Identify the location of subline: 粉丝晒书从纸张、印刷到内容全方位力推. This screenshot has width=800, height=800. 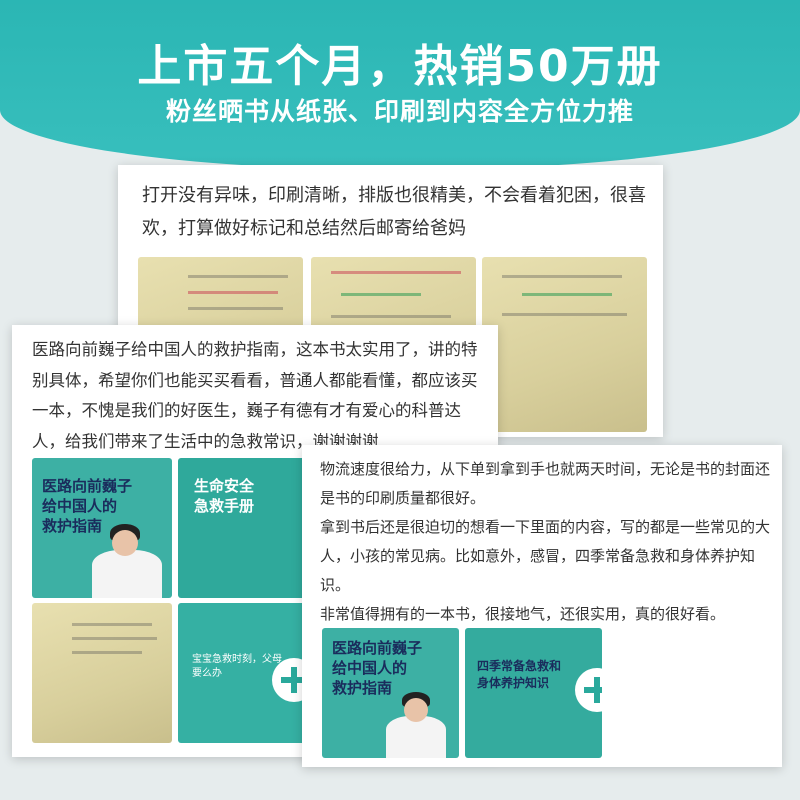
(399, 111).